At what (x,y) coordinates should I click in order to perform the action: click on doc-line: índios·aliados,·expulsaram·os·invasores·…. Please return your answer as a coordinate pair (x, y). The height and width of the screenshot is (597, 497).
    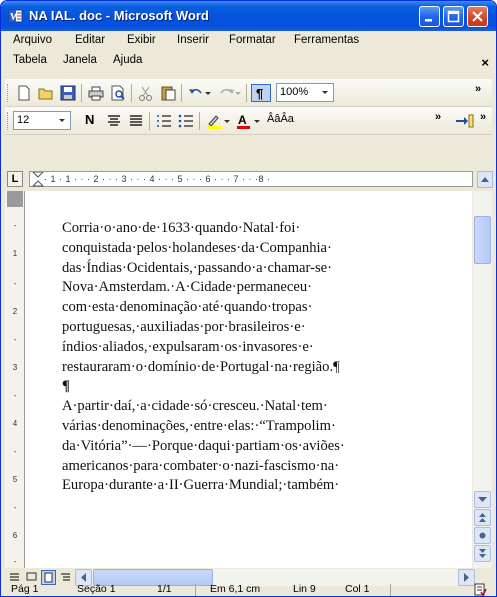
    Looking at the image, I should click on (188, 346).